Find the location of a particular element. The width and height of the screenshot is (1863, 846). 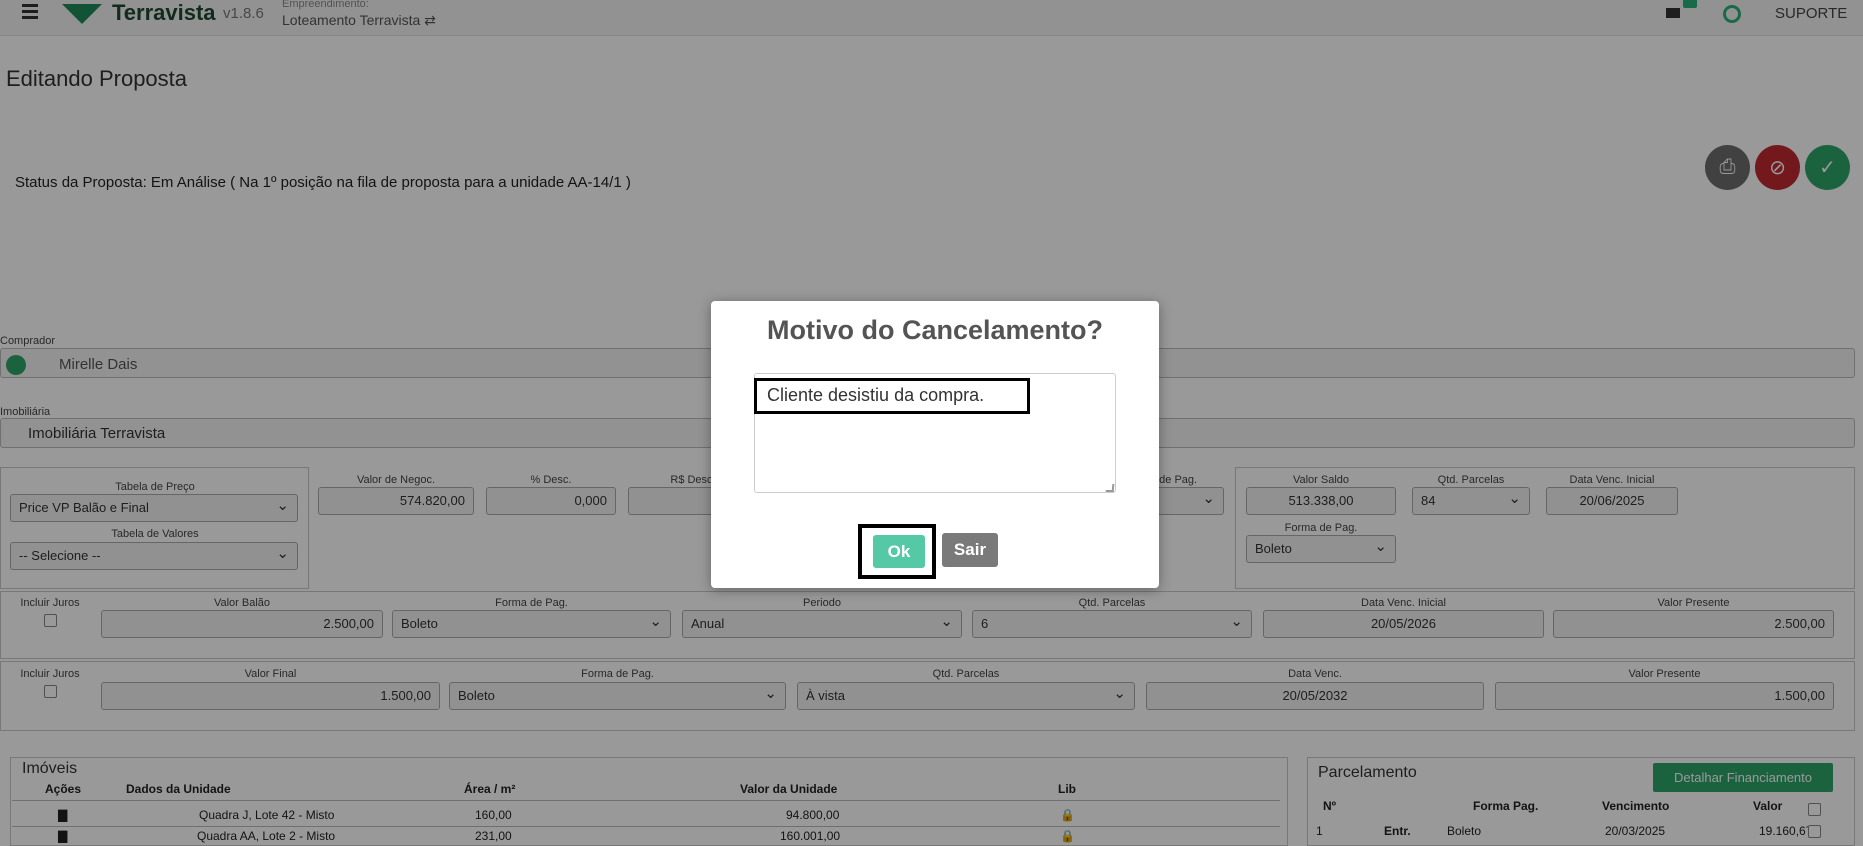

resize-handle-icon is located at coordinates (1110, 488).